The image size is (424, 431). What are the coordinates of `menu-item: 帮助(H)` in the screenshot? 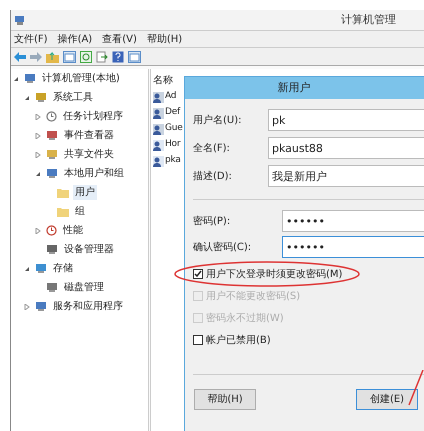 It's located at (164, 39).